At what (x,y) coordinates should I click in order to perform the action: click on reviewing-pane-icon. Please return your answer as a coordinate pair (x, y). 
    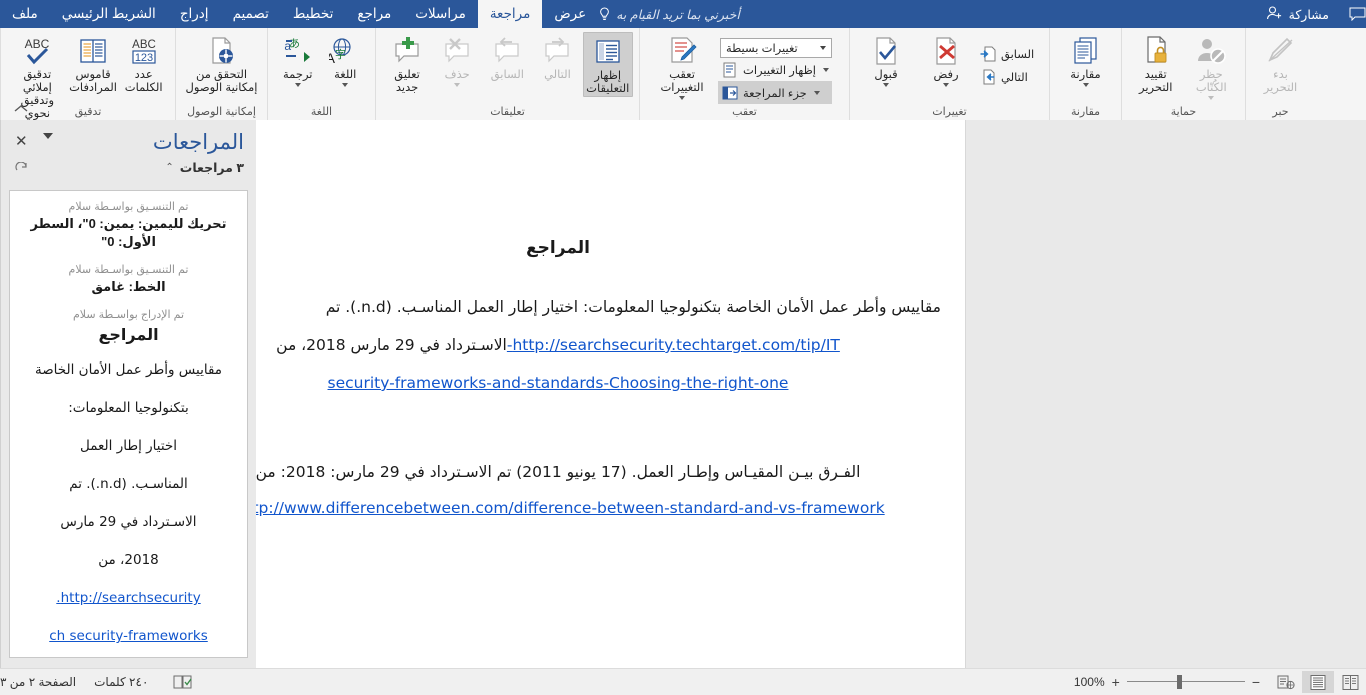
    Looking at the image, I should click on (729, 92).